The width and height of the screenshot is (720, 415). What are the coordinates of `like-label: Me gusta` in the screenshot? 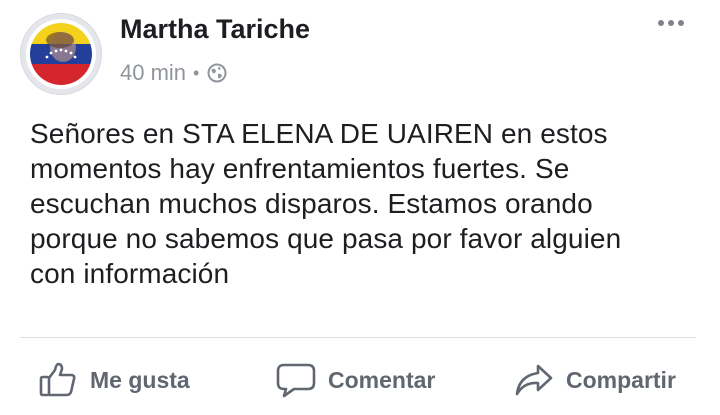 It's located at (140, 379).